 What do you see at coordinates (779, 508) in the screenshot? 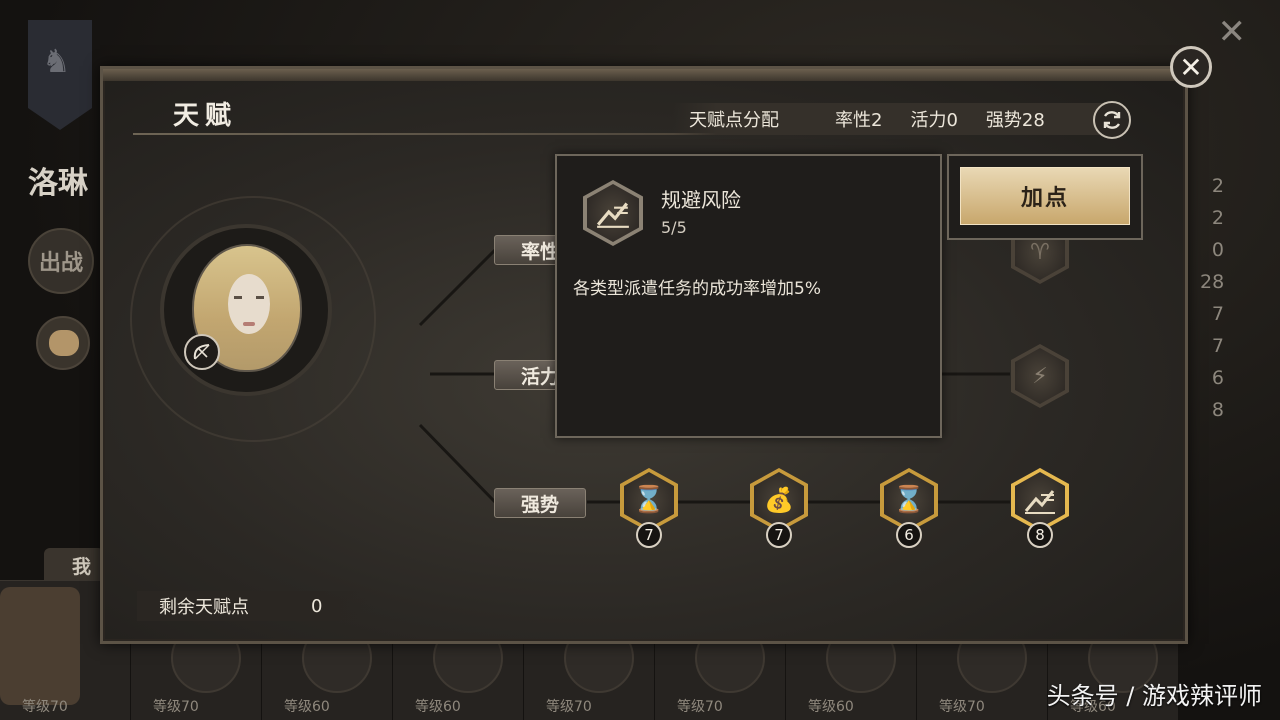
I see `talent-node: 💰 7` at bounding box center [779, 508].